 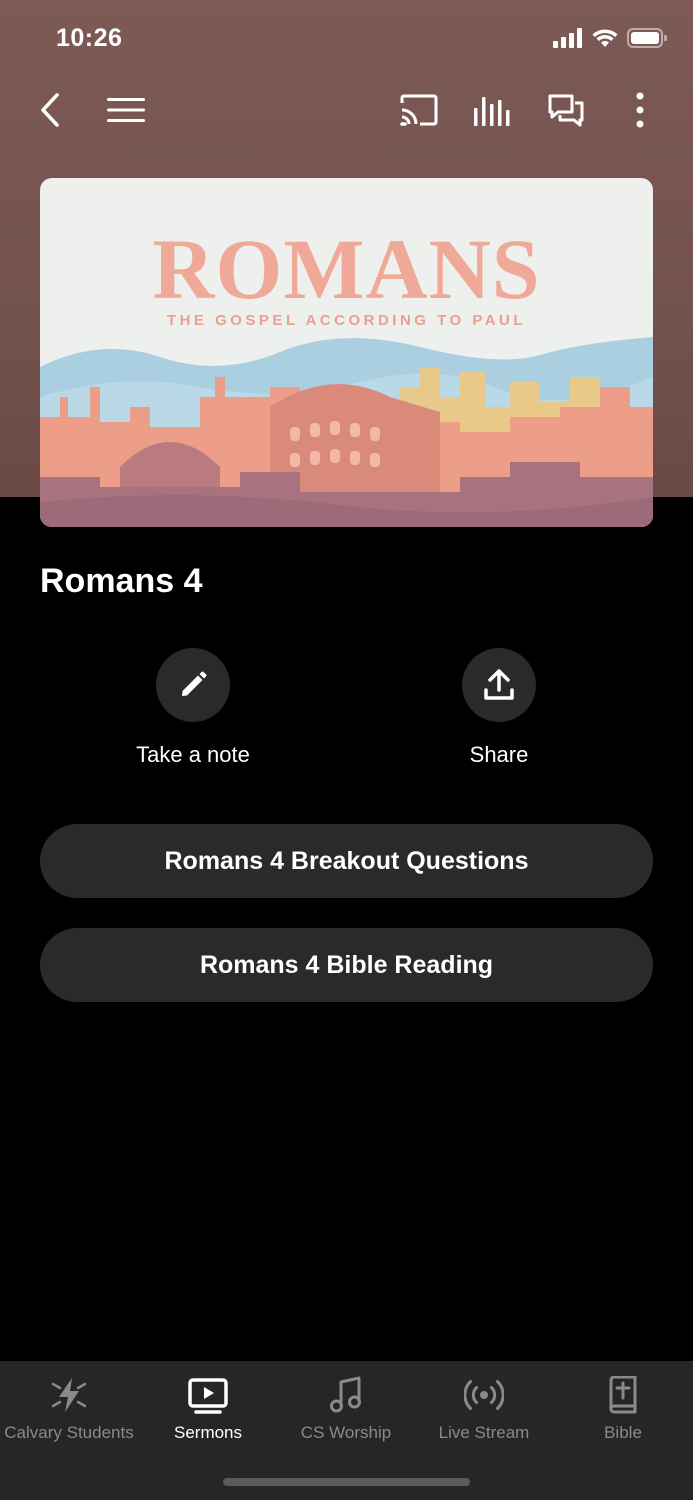 I want to click on share-button, so click(x=499, y=685).